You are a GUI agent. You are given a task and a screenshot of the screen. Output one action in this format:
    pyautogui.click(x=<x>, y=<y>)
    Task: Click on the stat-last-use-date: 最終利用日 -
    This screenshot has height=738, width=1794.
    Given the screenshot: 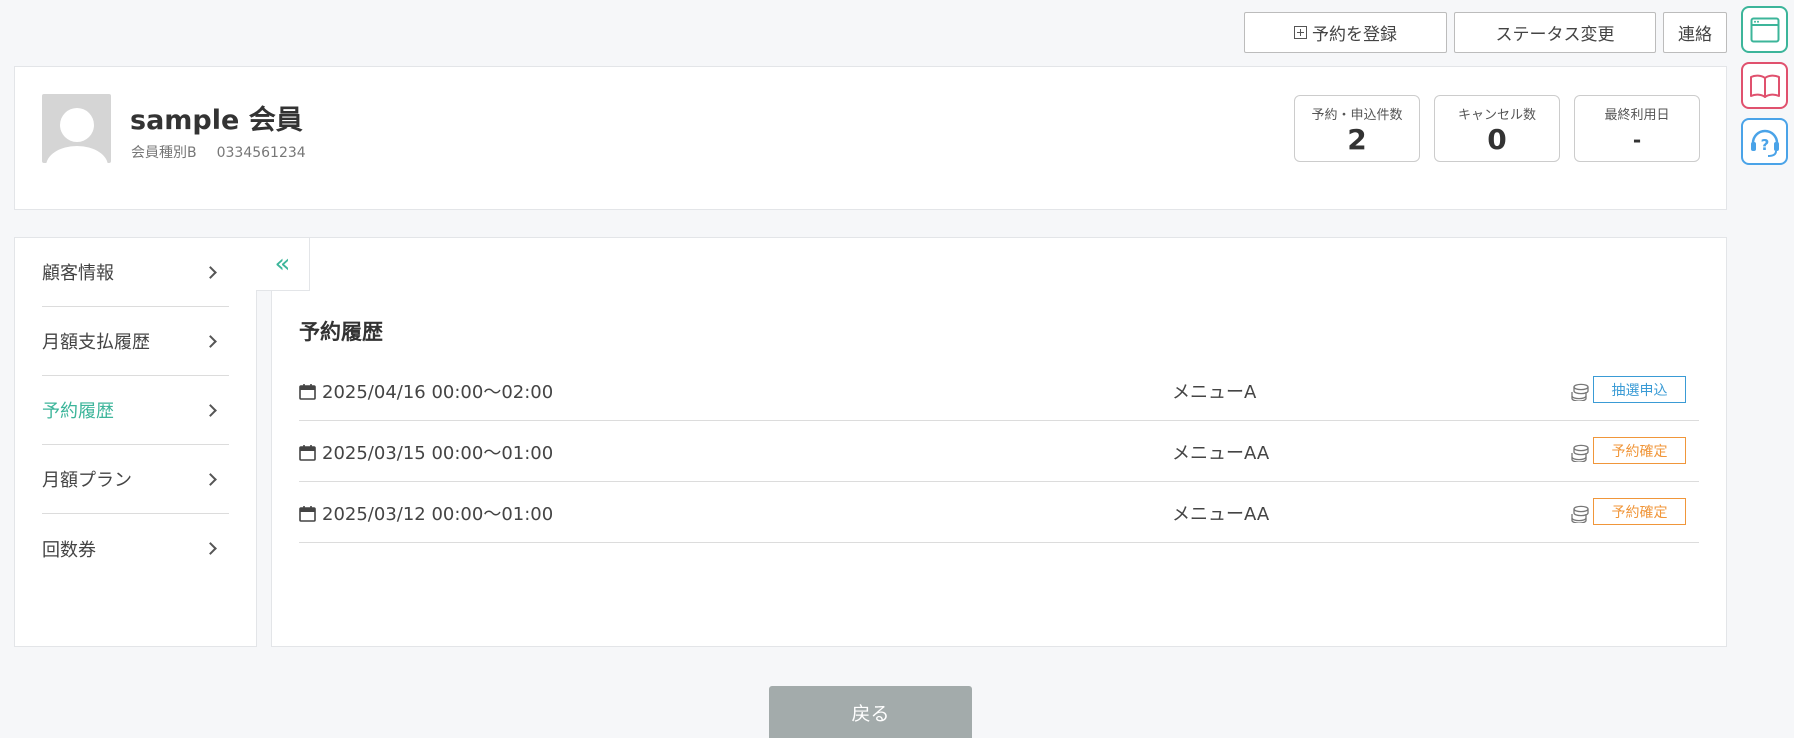 What is the action you would take?
    pyautogui.click(x=1637, y=128)
    